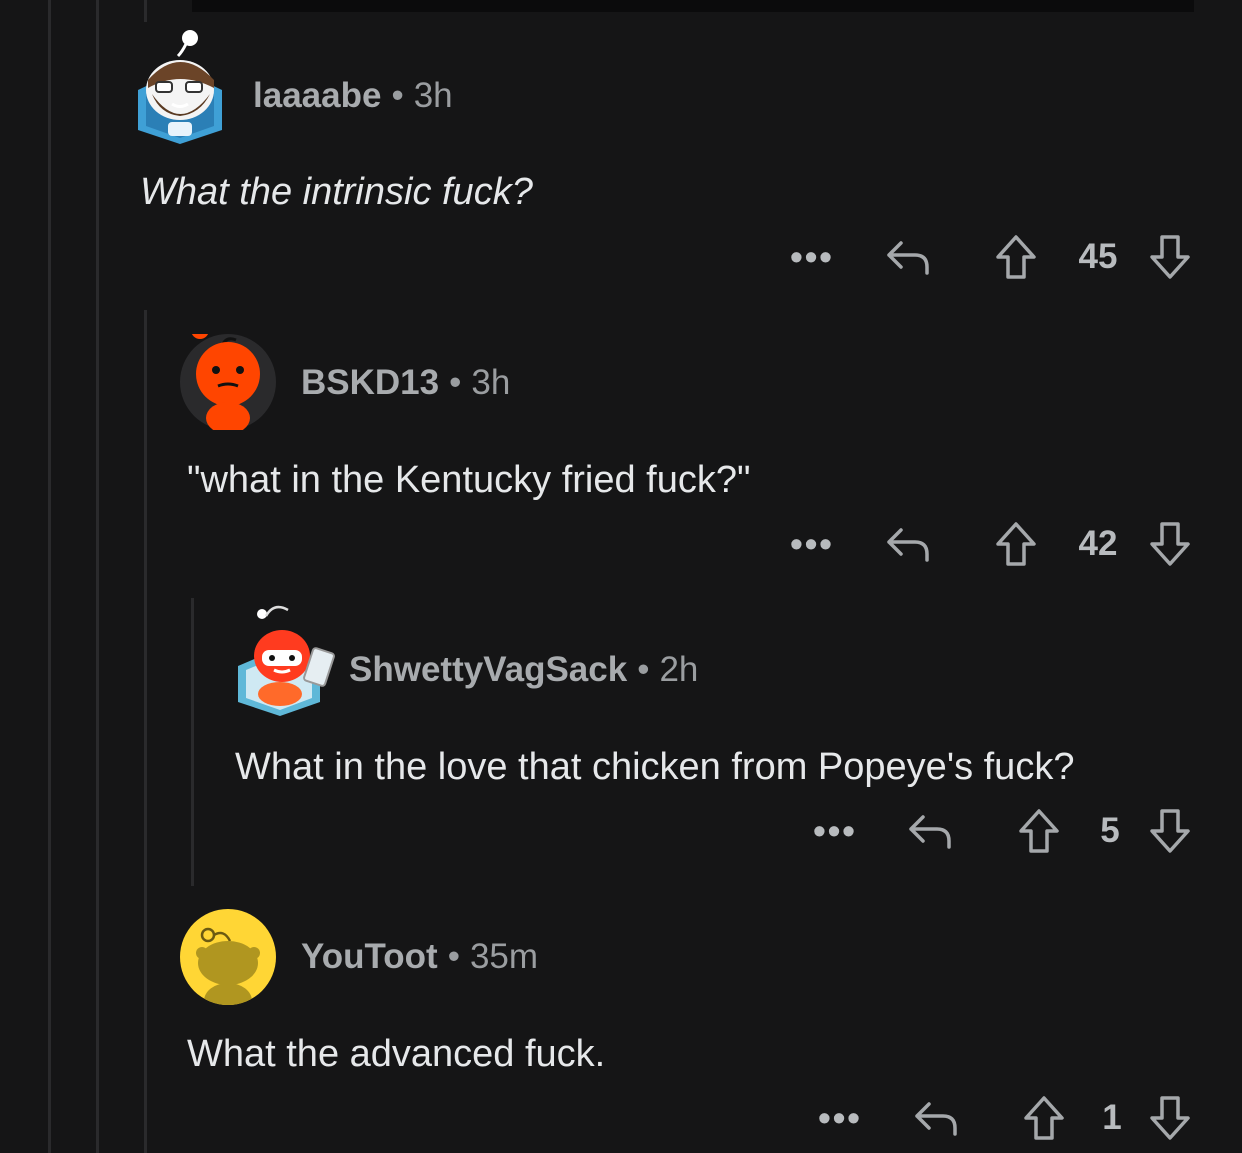  Describe the element at coordinates (317, 95) in the screenshot. I see `username: laaaabe` at that location.